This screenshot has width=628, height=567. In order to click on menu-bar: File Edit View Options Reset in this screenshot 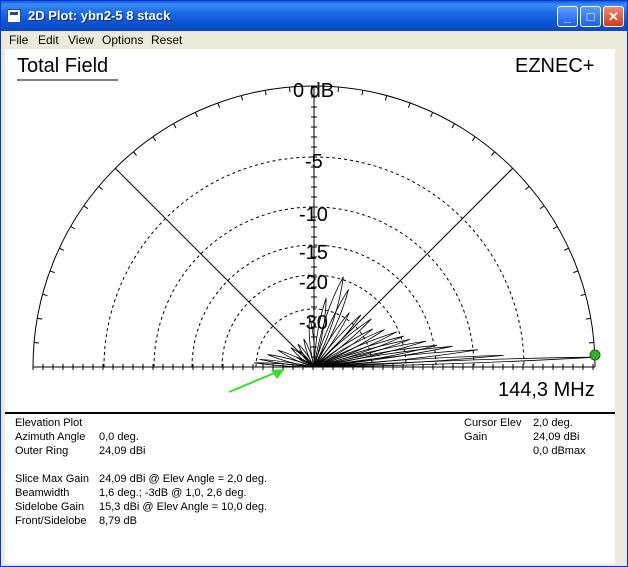, I will do `click(314, 40)`.